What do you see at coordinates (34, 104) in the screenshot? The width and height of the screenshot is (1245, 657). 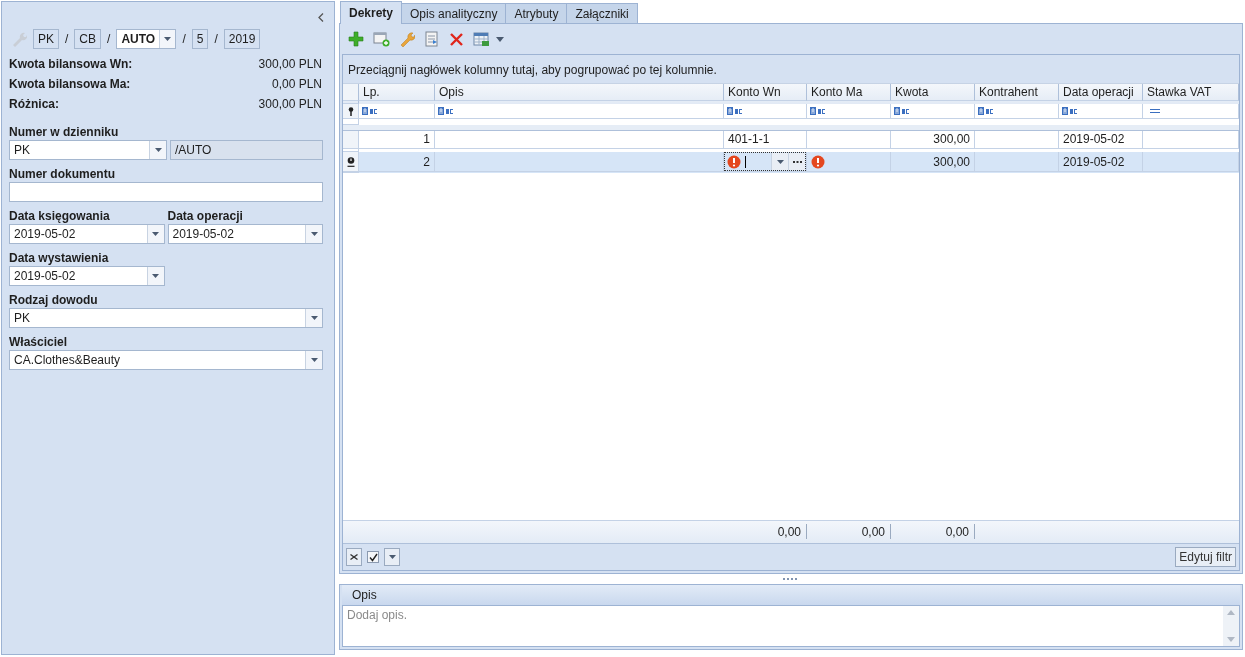 I see `summary-label: Różnica:` at bounding box center [34, 104].